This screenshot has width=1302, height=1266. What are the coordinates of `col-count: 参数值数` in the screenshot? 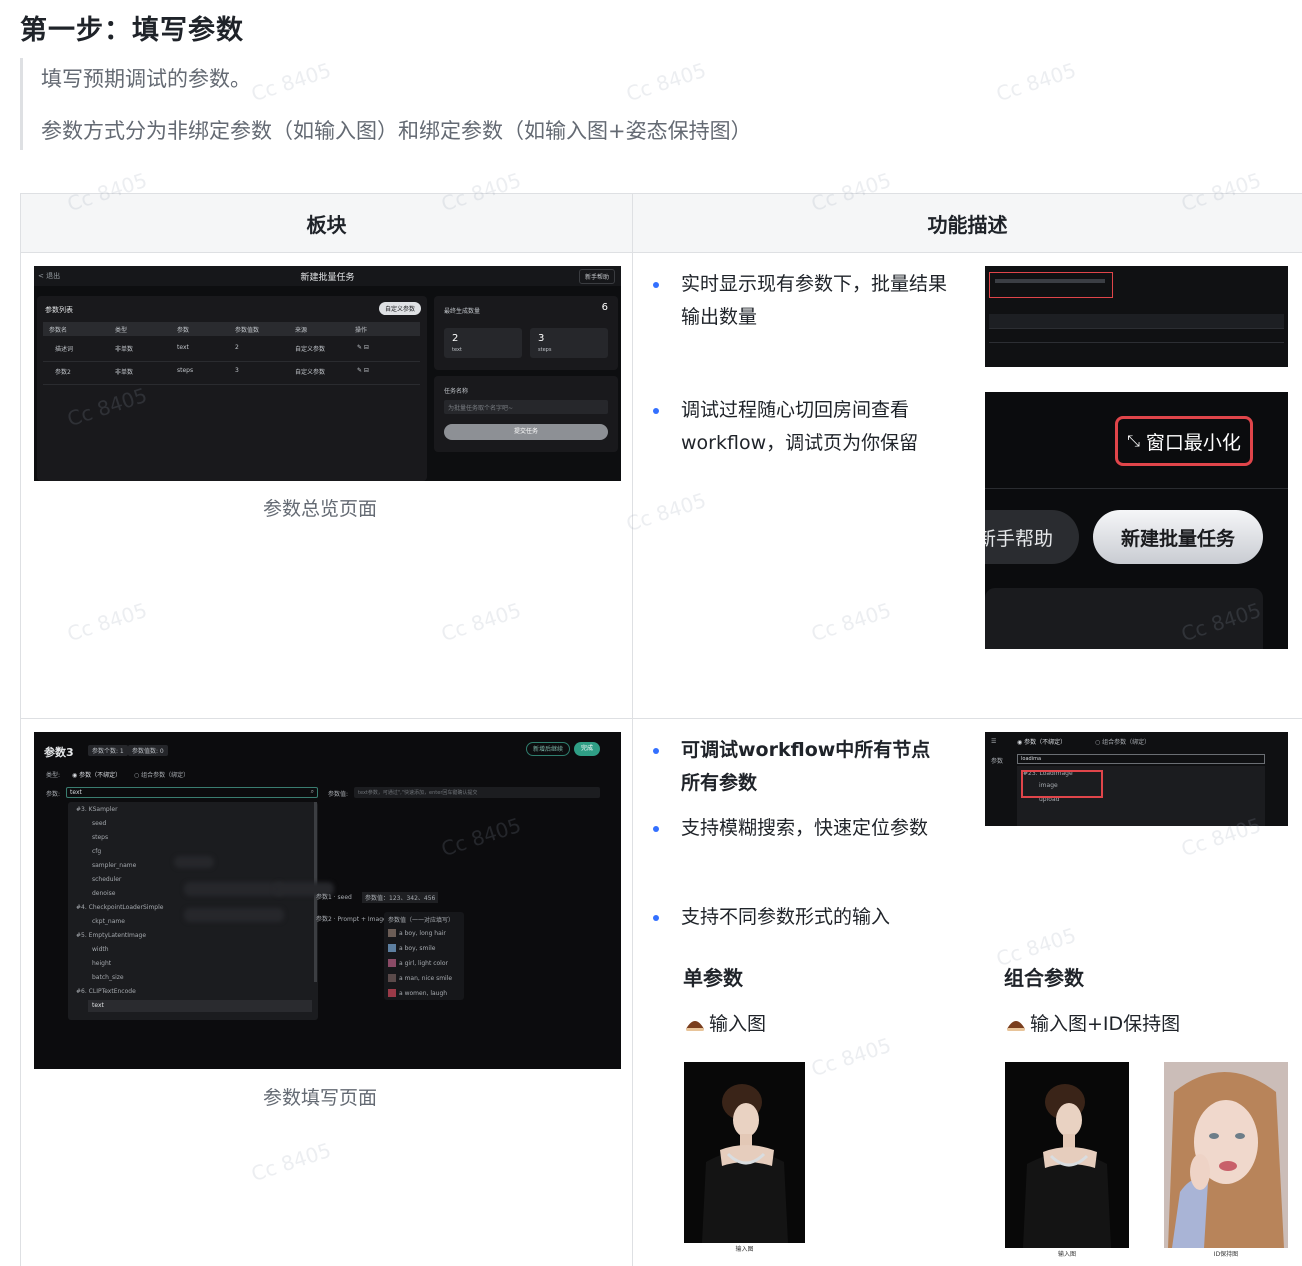 It's located at (247, 330).